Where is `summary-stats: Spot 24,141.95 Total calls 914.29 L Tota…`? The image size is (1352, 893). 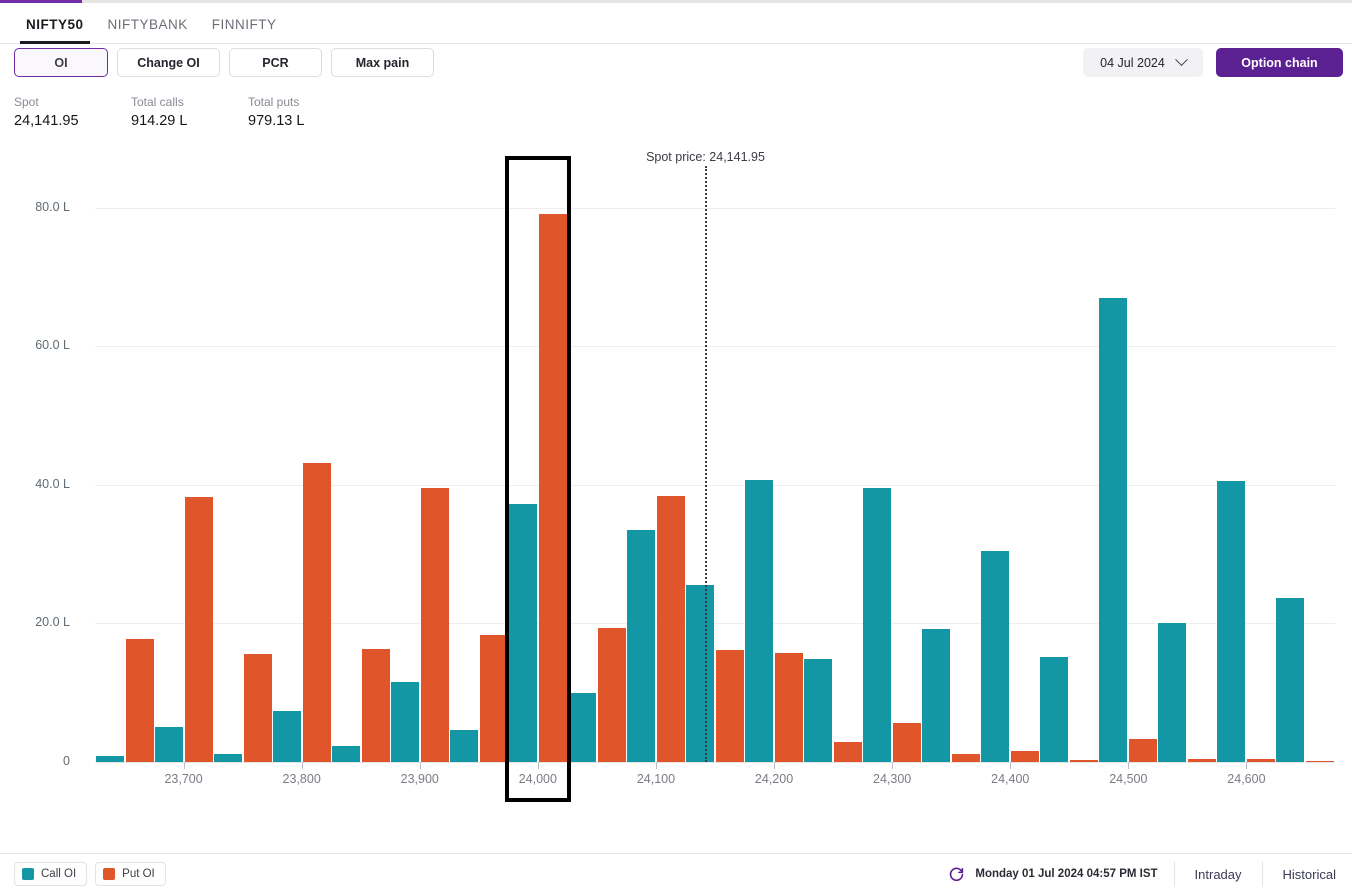 summary-stats: Spot 24,141.95 Total calls 914.29 L Tota… is located at coordinates (189, 113).